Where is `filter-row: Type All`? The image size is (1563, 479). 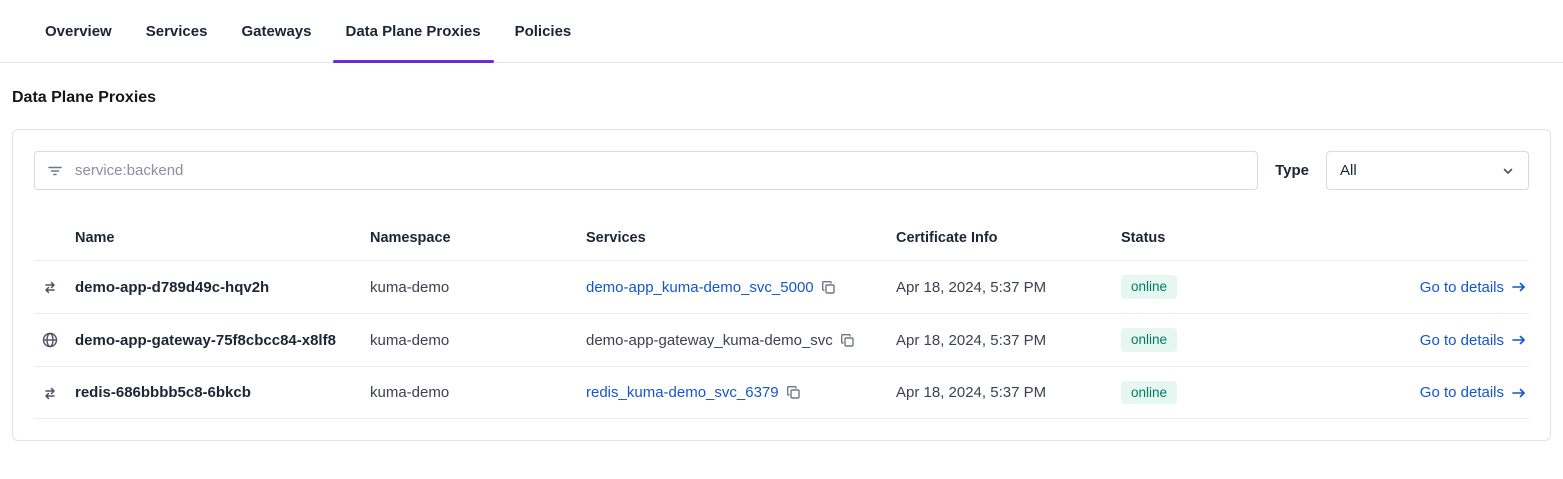
filter-row: Type All is located at coordinates (781, 170).